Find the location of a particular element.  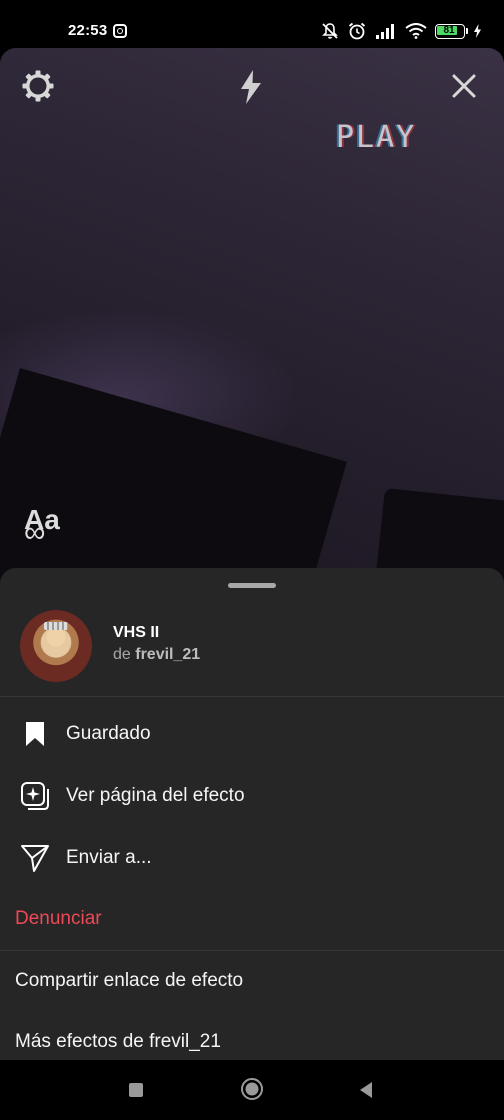

battery-icon: 81 is located at coordinates (451, 31).